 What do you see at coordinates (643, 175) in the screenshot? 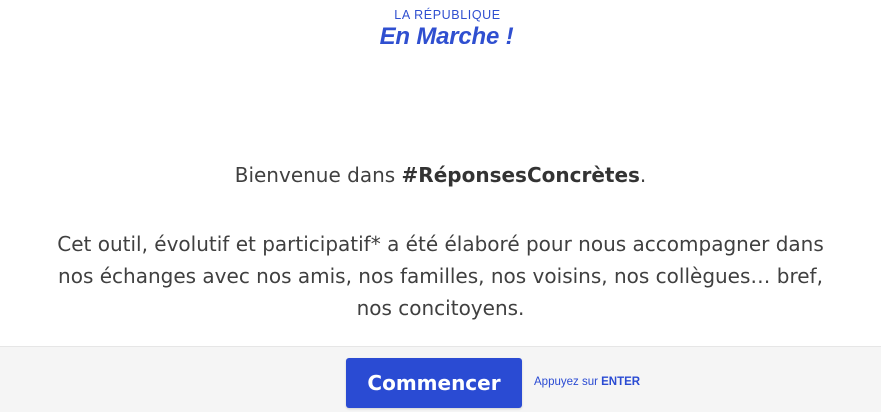
I see `welcome-suffix: .` at bounding box center [643, 175].